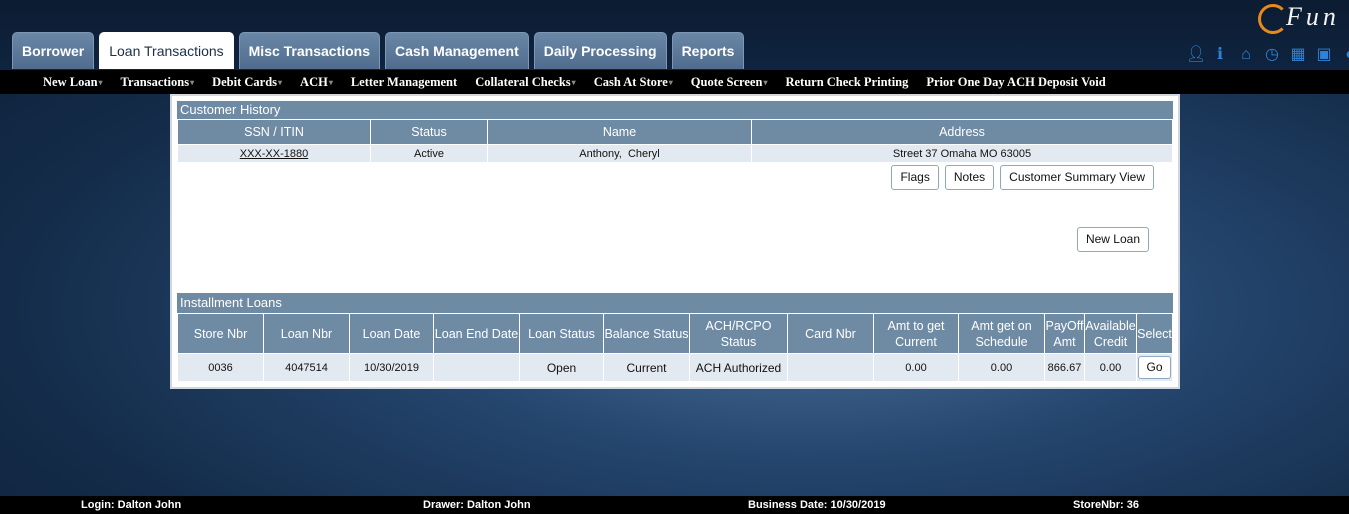  Describe the element at coordinates (633, 82) in the screenshot. I see `subnav-cash-at-store: Cash At Store▾` at that location.